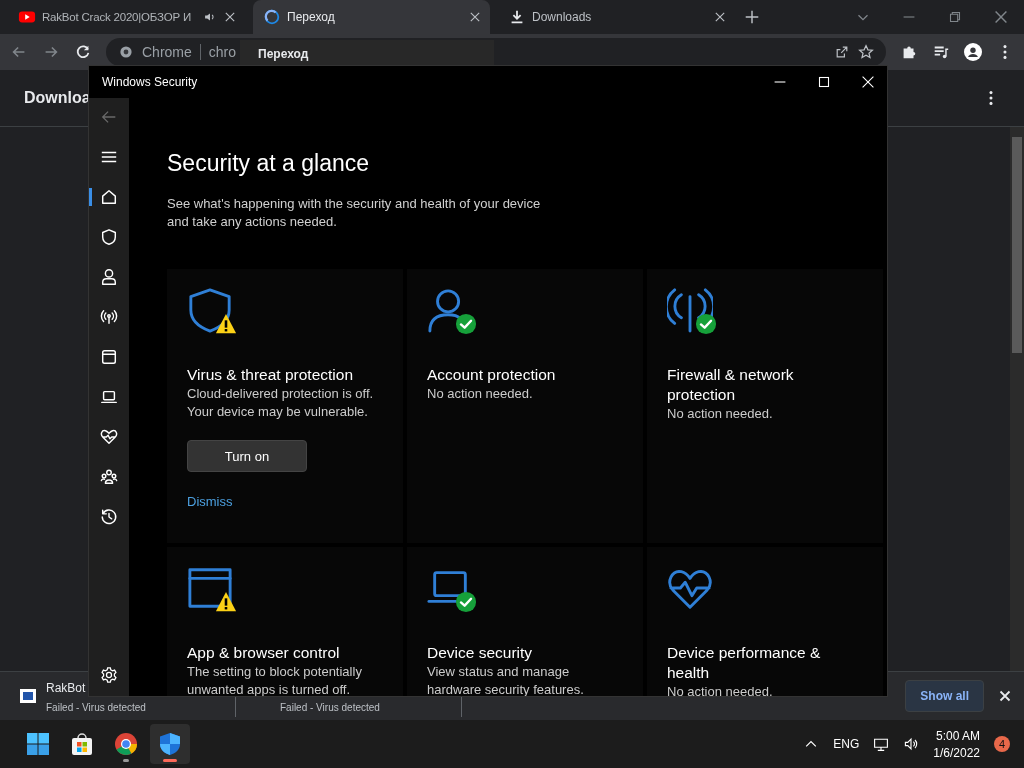 The height and width of the screenshot is (768, 1024). What do you see at coordinates (752, 17) in the screenshot?
I see `new-tab-icon` at bounding box center [752, 17].